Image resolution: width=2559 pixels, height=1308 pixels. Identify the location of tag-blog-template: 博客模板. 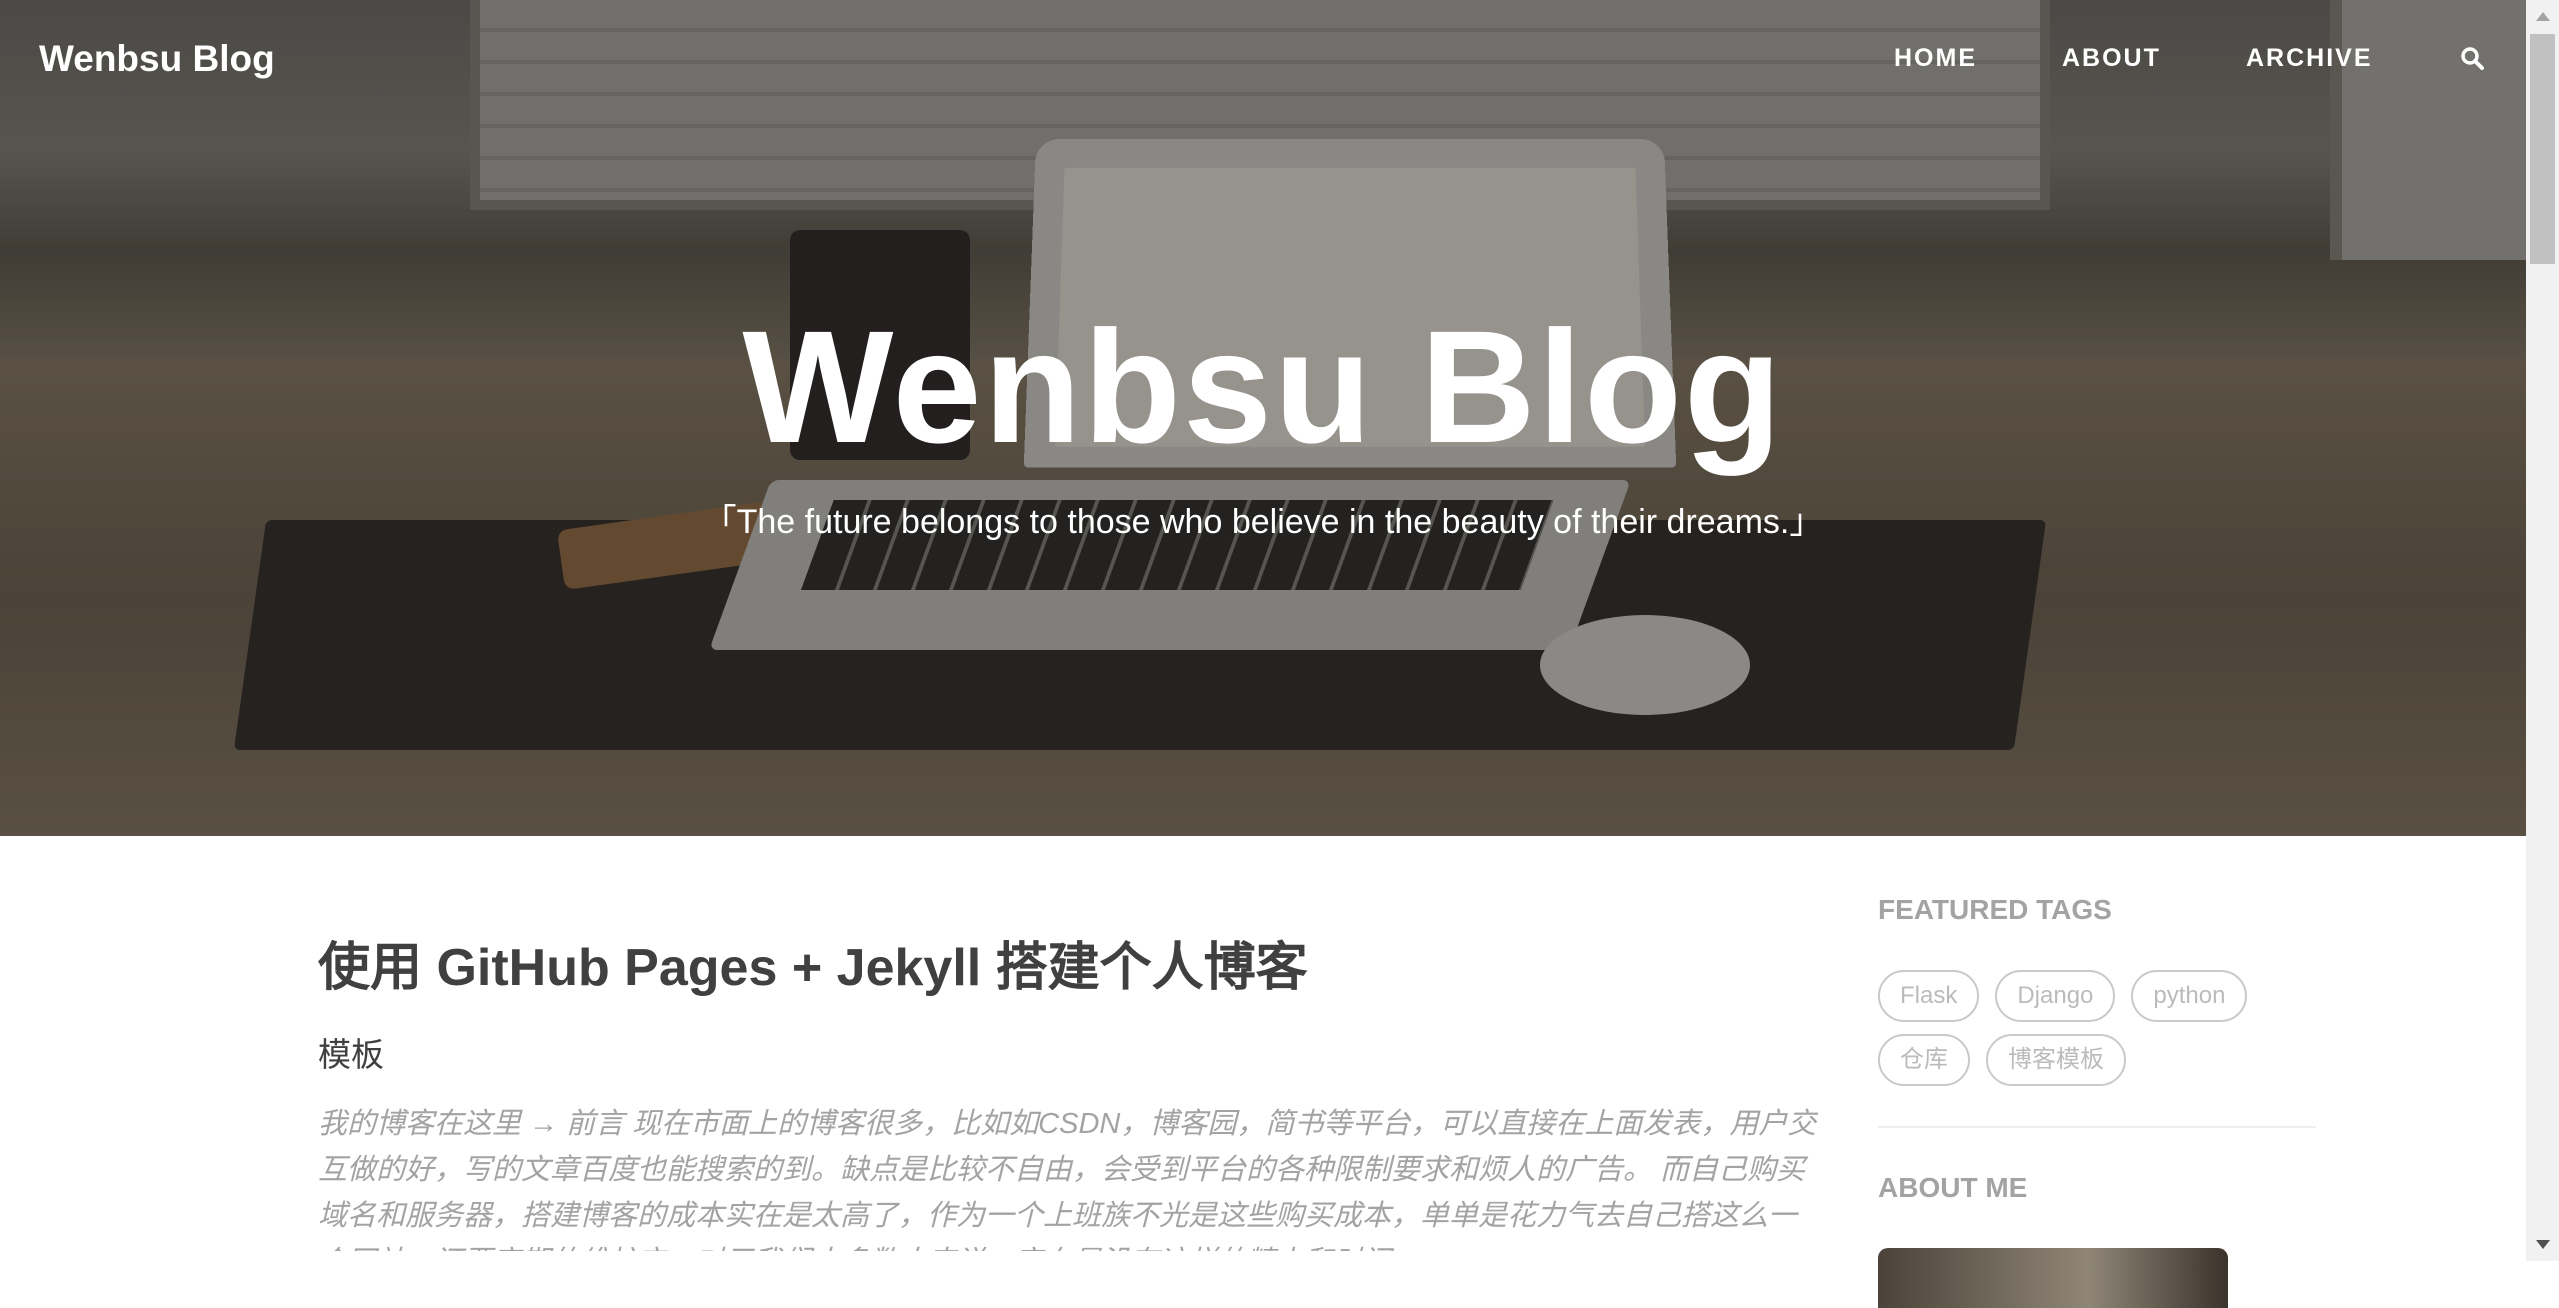
(2056, 1060).